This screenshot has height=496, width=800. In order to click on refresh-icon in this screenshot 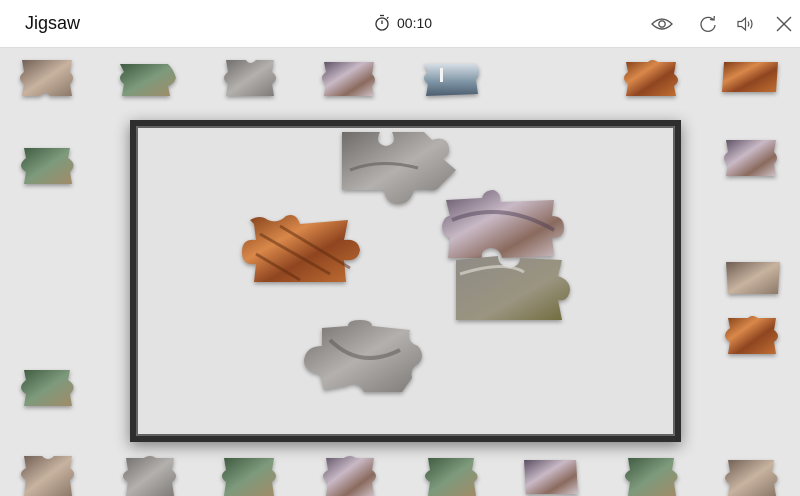, I will do `click(708, 24)`.